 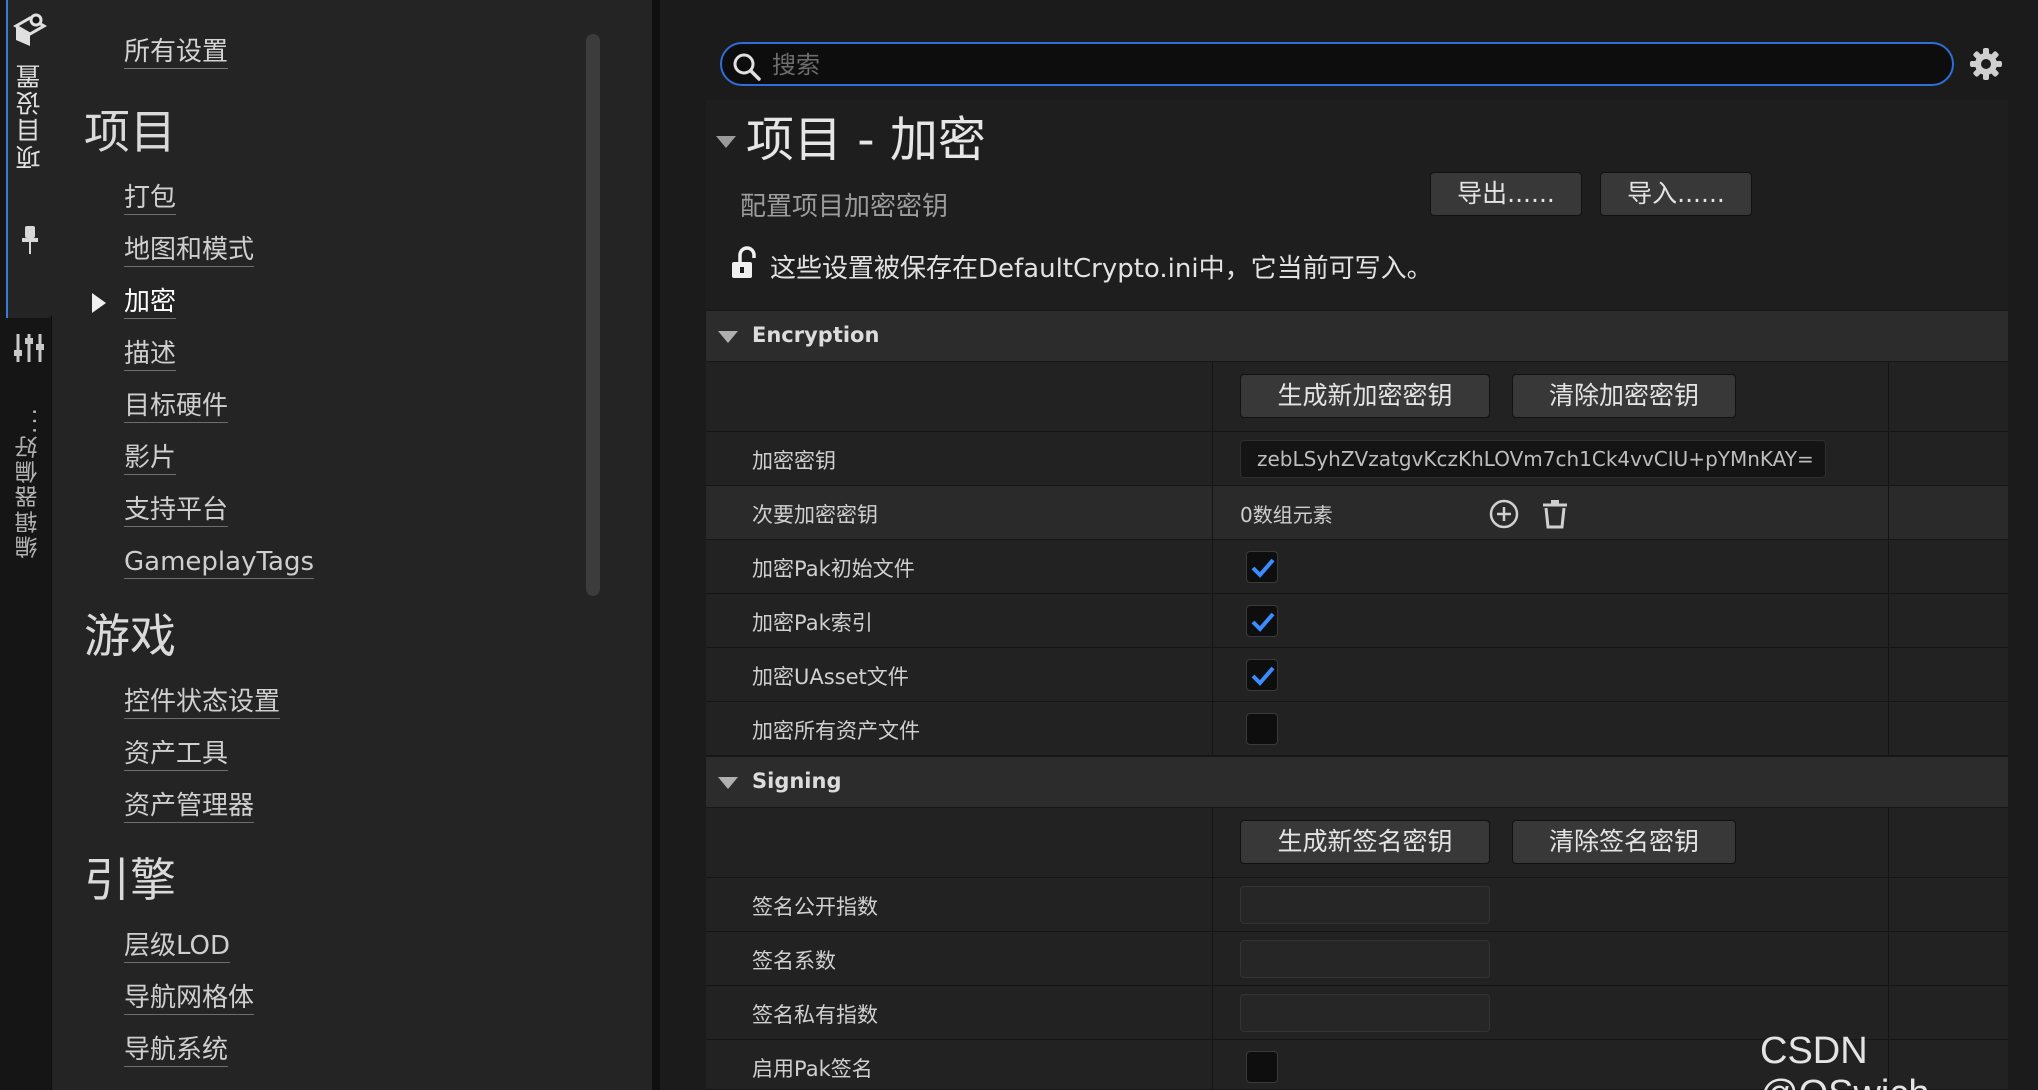 What do you see at coordinates (1357, 729) in the screenshot?
I see `checkbox-row: 加密所有资产文件` at bounding box center [1357, 729].